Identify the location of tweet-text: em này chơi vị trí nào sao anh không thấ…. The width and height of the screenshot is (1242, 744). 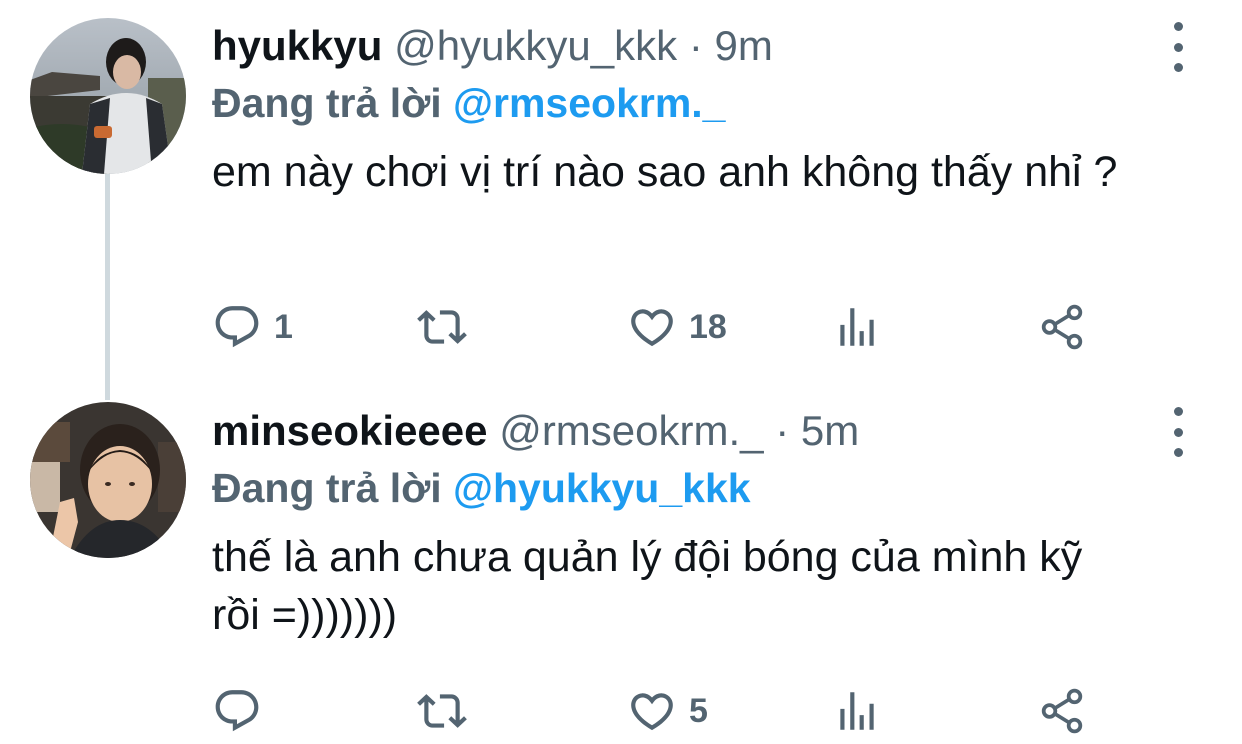
(665, 172).